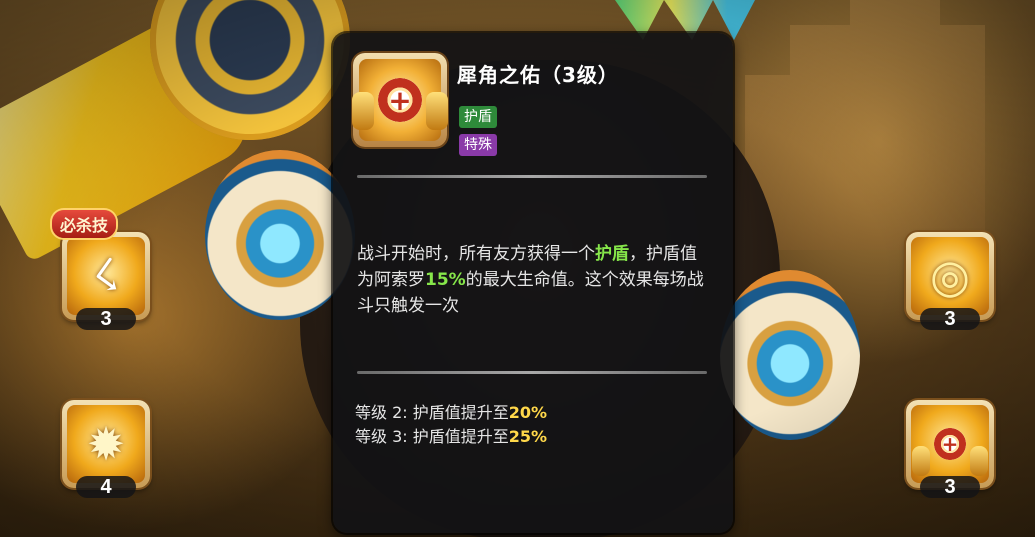  What do you see at coordinates (445, 280) in the screenshot?
I see `desc-highlight-percent: 15%` at bounding box center [445, 280].